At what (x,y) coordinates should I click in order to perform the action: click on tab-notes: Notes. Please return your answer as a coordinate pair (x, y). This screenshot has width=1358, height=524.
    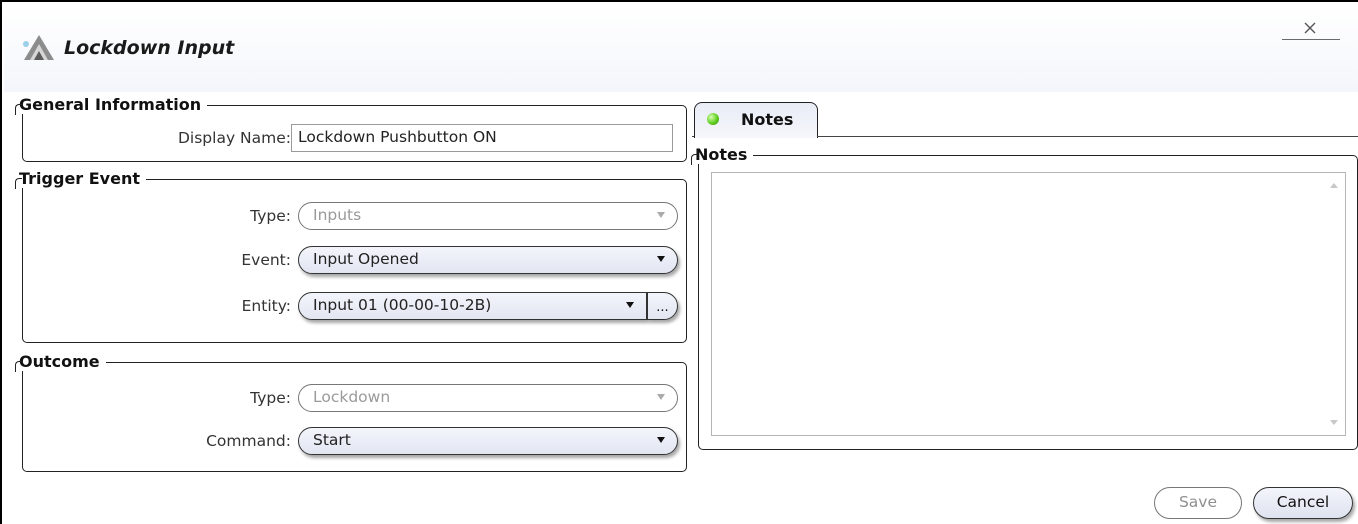
    Looking at the image, I should click on (756, 120).